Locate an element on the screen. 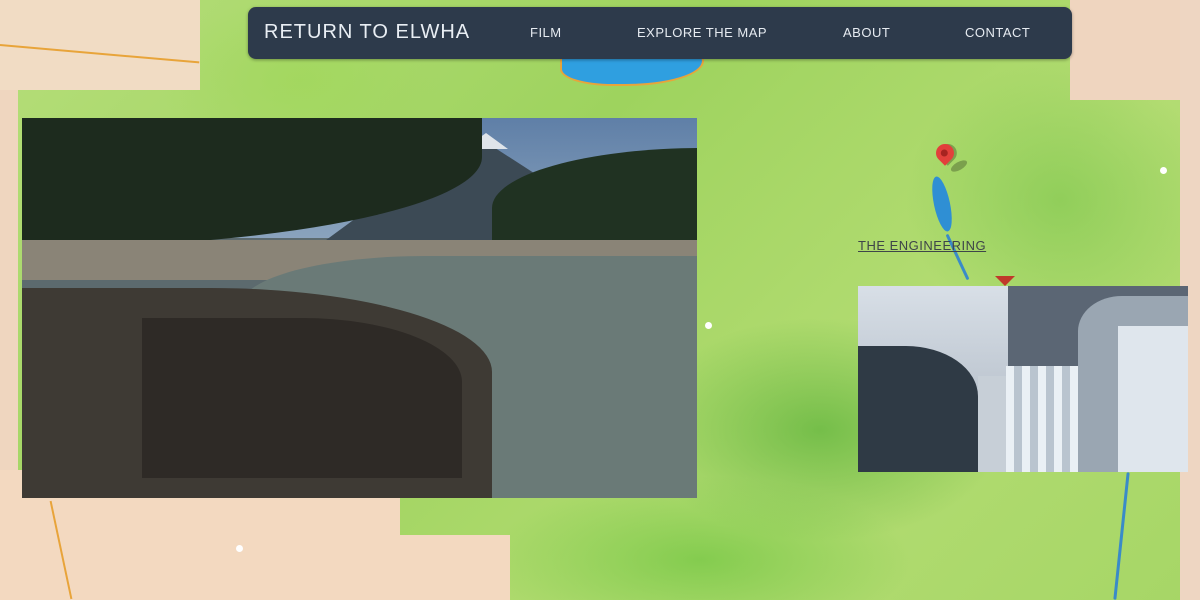  nav-contact: CONTACT is located at coordinates (997, 32).